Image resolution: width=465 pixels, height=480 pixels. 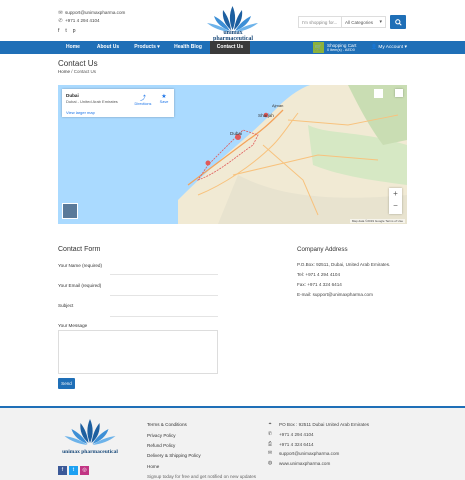 I want to click on subject-field, so click(x=164, y=316).